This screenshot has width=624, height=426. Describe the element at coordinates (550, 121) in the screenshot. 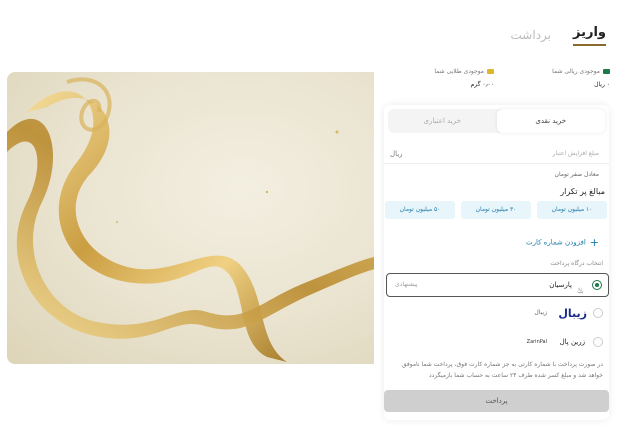

I see `tab-cash-purchase: خرید نقدی` at that location.